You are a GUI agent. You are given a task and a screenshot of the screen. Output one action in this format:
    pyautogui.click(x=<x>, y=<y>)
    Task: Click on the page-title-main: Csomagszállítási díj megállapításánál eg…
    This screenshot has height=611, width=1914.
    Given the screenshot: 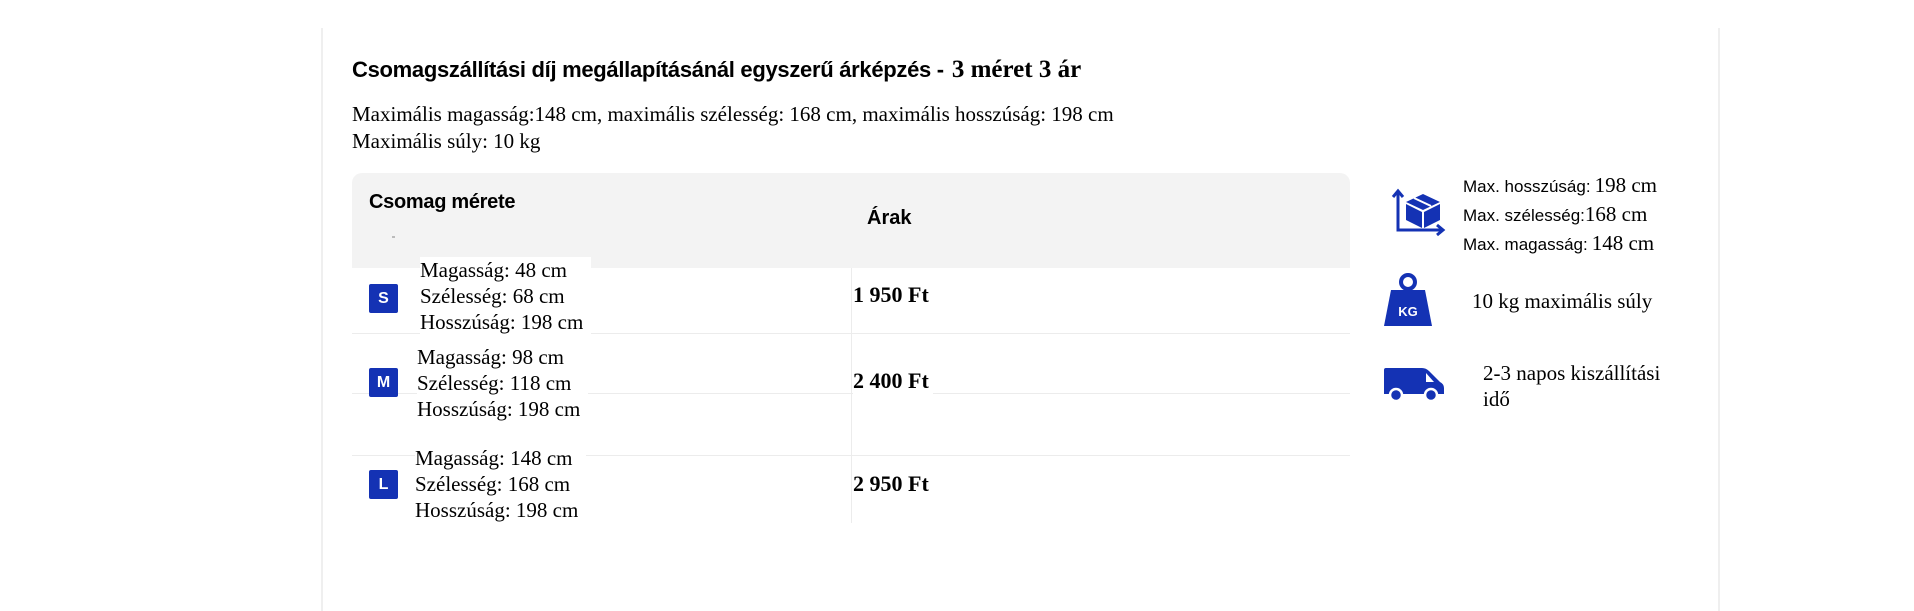 What is the action you would take?
    pyautogui.click(x=648, y=69)
    